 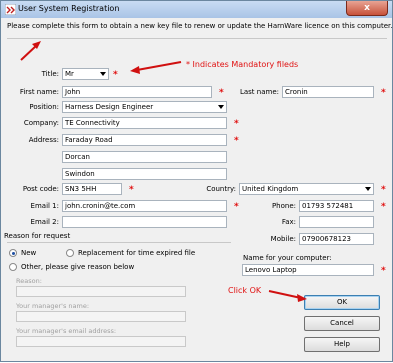 I want to click on intro-divider, so click(x=197, y=38).